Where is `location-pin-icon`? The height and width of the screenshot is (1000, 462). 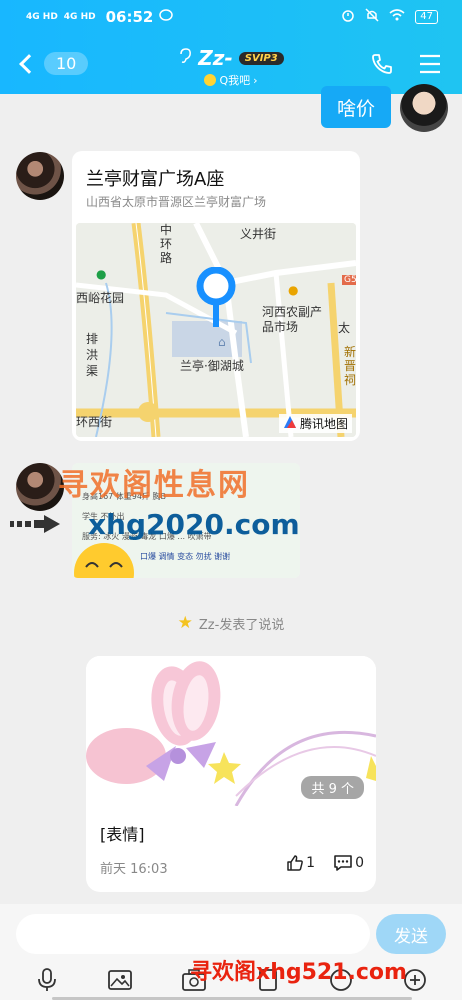 location-pin-icon is located at coordinates (216, 297).